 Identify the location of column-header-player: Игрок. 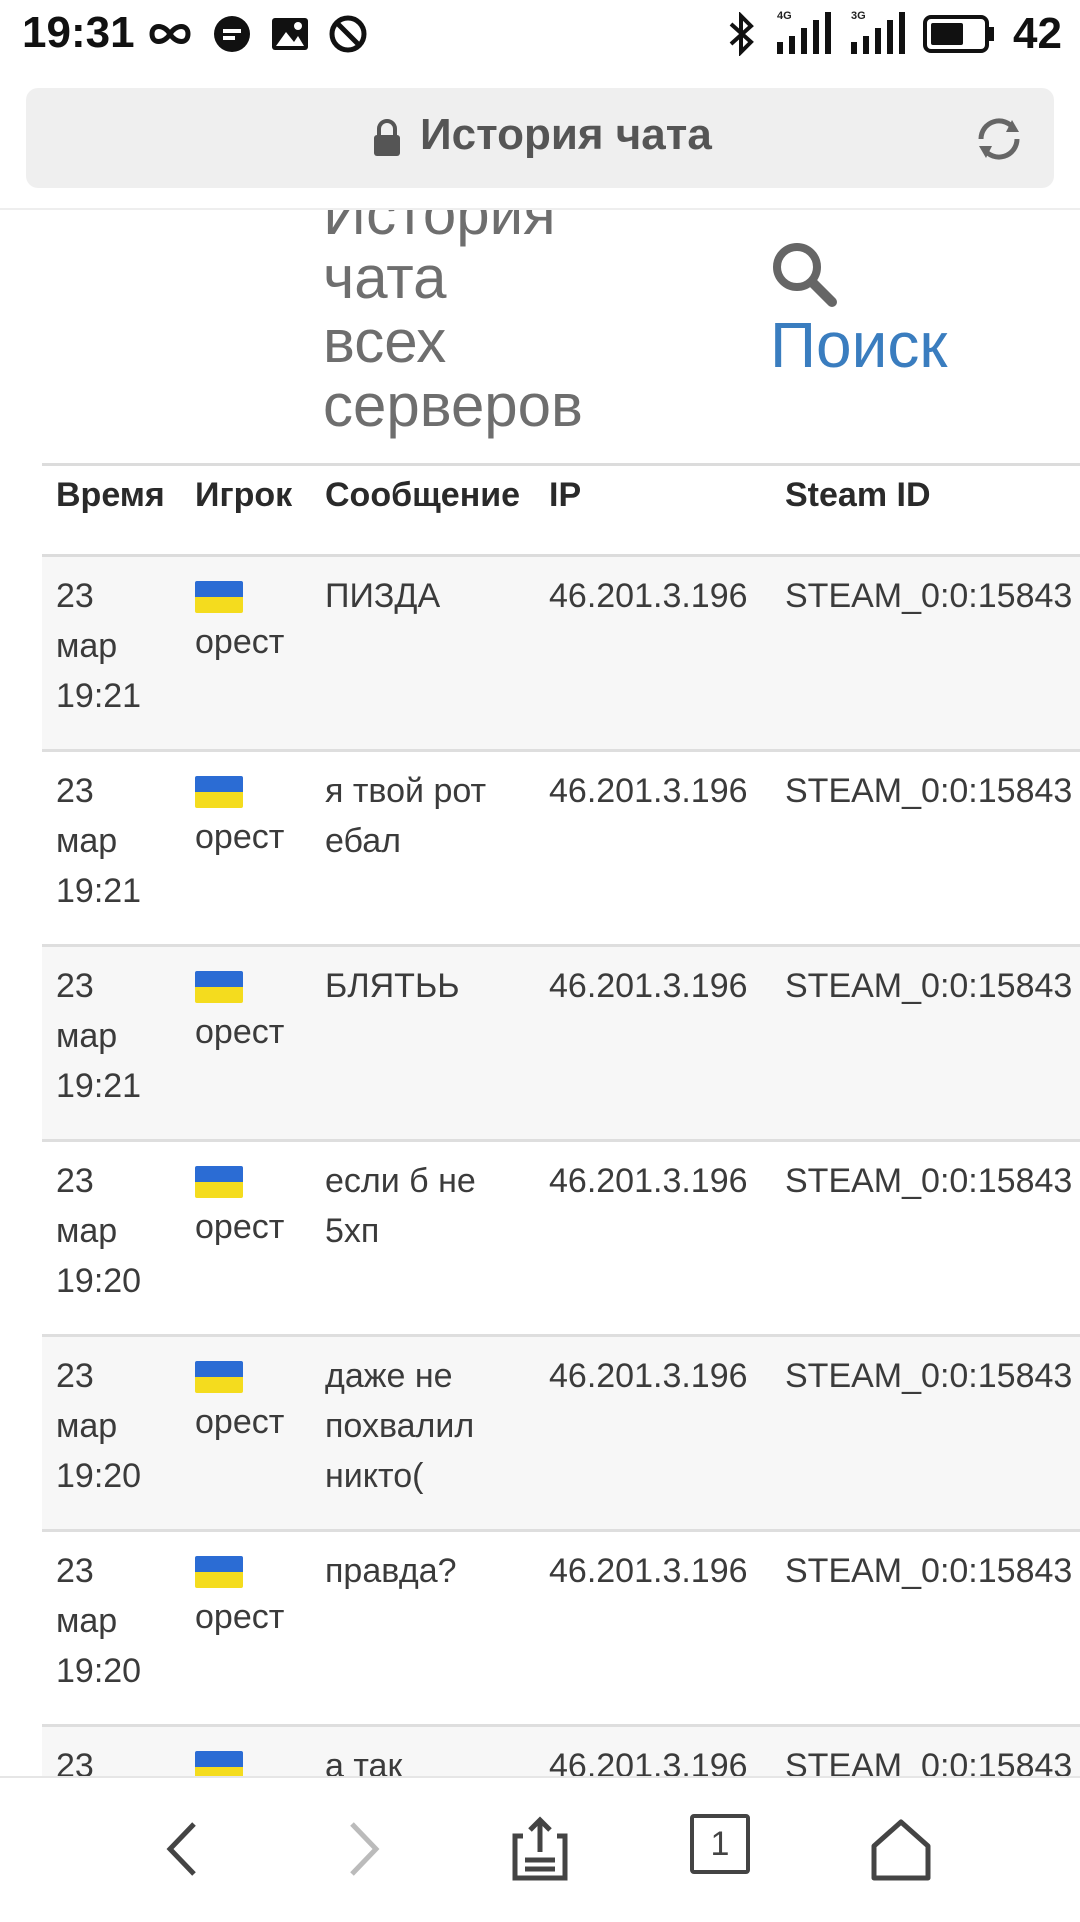
(246, 510).